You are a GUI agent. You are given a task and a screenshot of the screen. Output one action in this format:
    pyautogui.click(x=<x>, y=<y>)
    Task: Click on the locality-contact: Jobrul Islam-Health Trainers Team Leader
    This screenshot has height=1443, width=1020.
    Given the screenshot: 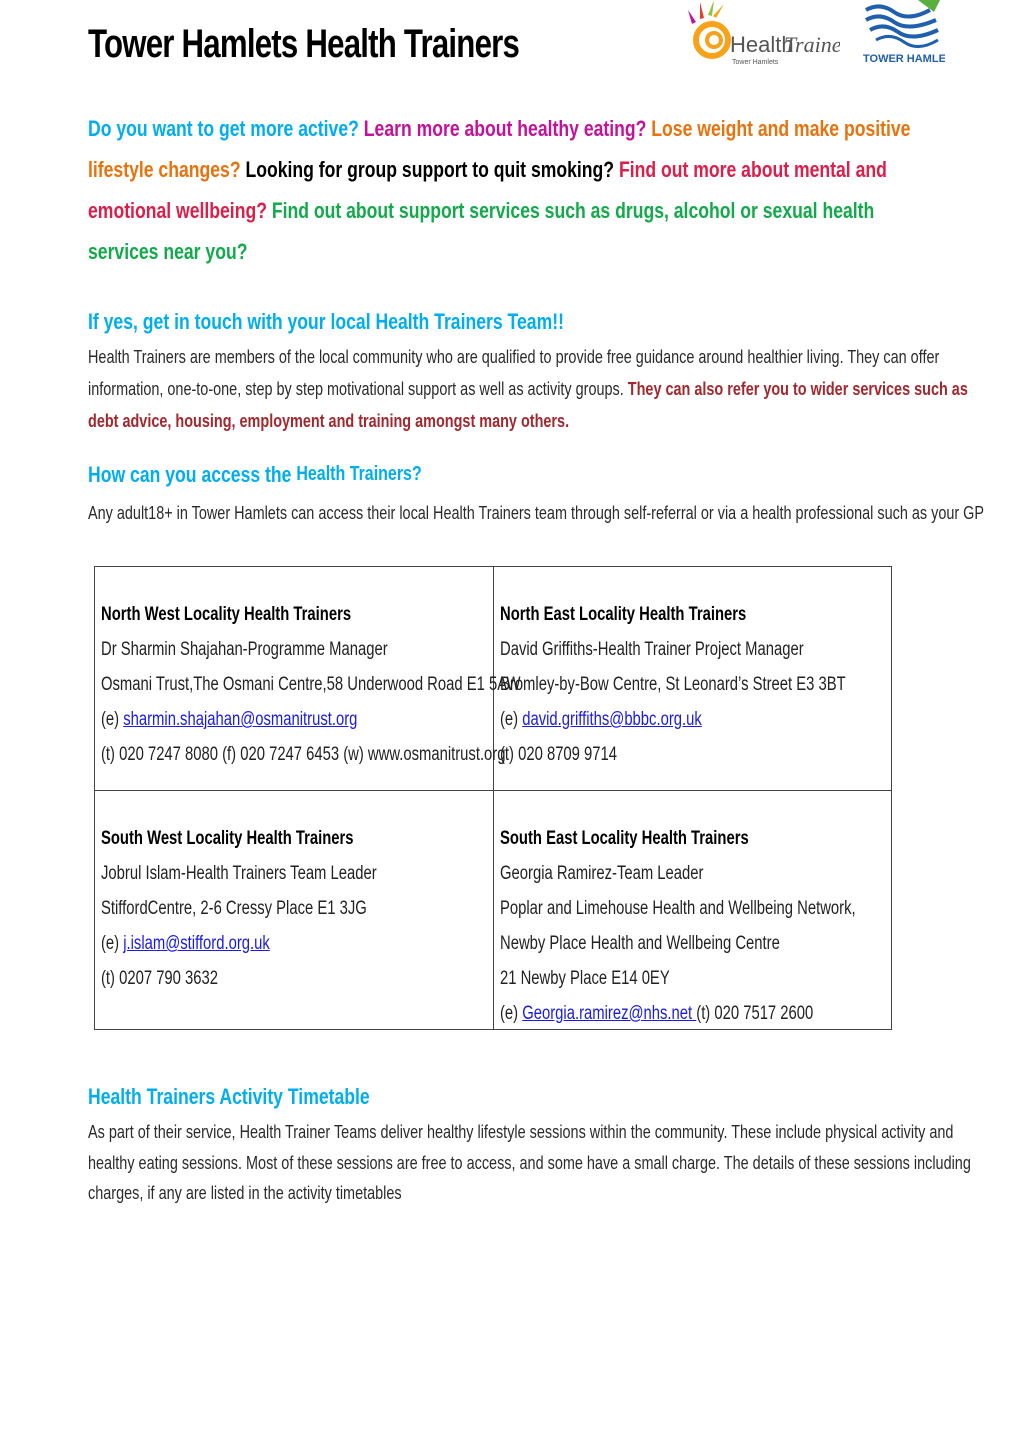 What is the action you would take?
    pyautogui.click(x=239, y=873)
    